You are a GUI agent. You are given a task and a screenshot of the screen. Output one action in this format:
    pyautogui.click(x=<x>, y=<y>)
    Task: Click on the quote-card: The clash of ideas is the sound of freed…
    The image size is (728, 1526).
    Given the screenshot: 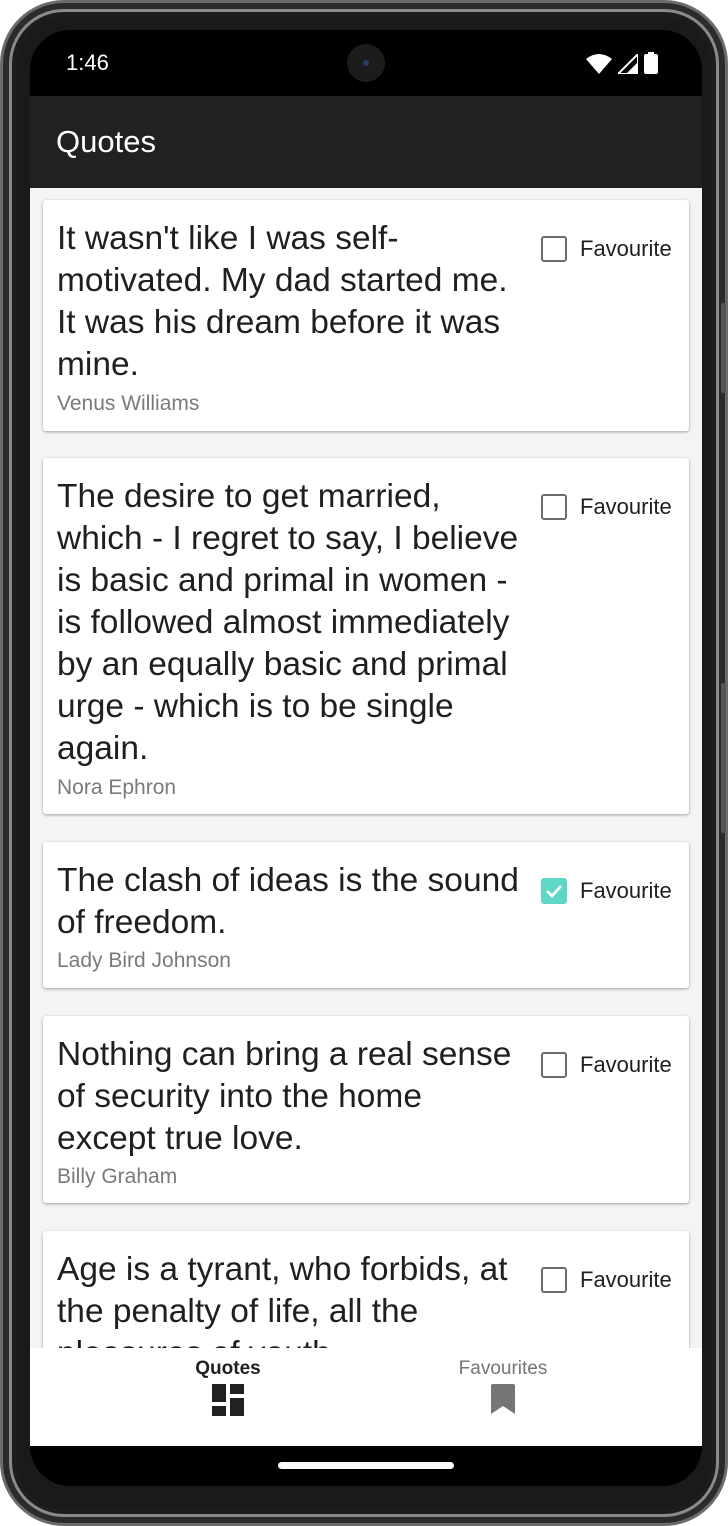 What is the action you would take?
    pyautogui.click(x=366, y=915)
    